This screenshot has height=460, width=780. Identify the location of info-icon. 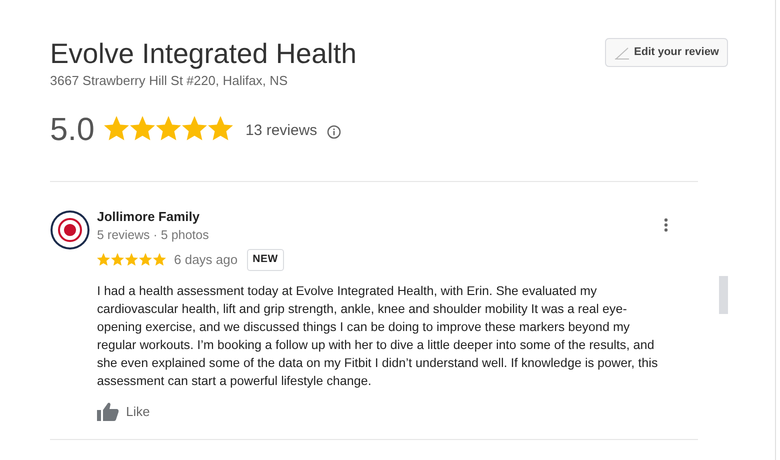
(334, 131).